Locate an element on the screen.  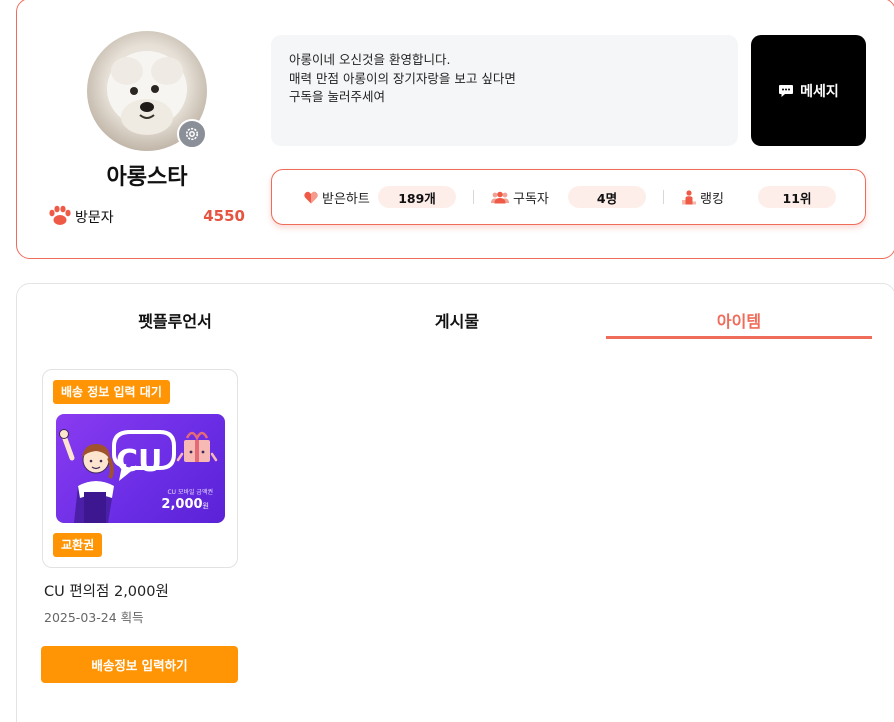
intro-line: 구독을 눌러주세여 is located at coordinates (337, 96).